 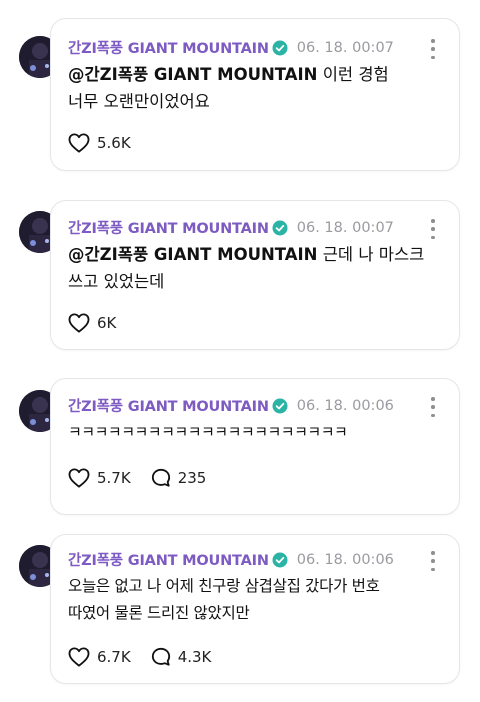 I want to click on like-button: 5.7K, so click(x=99, y=478).